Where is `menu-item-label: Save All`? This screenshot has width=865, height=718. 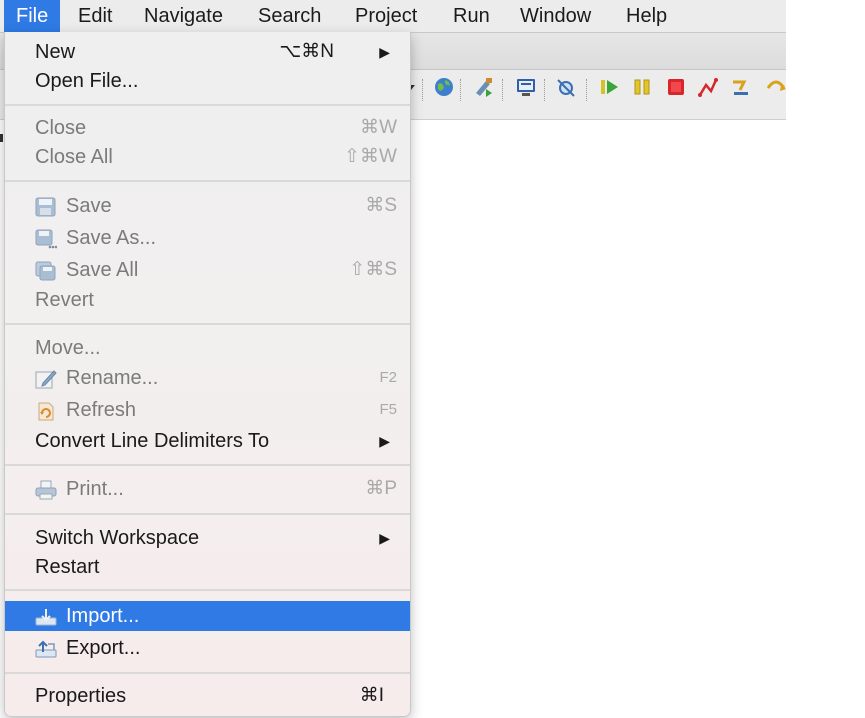
menu-item-label: Save All is located at coordinates (102, 270).